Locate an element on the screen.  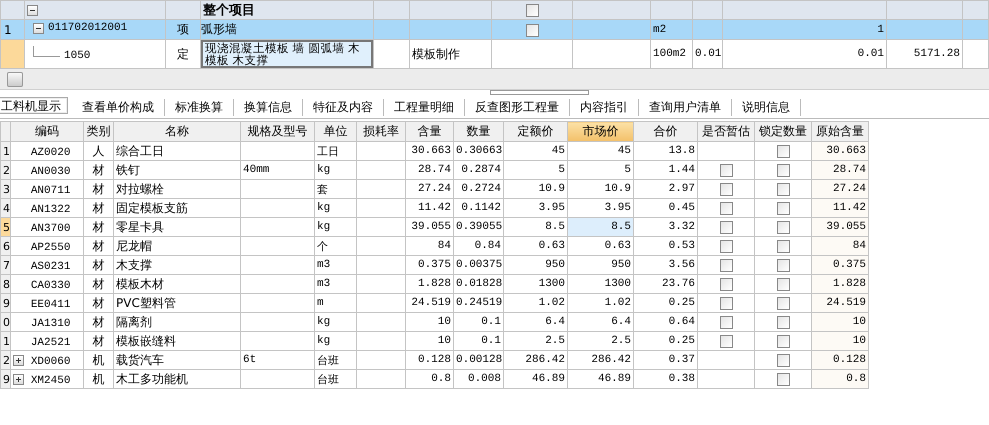
column-header: 含量 is located at coordinates (430, 132).